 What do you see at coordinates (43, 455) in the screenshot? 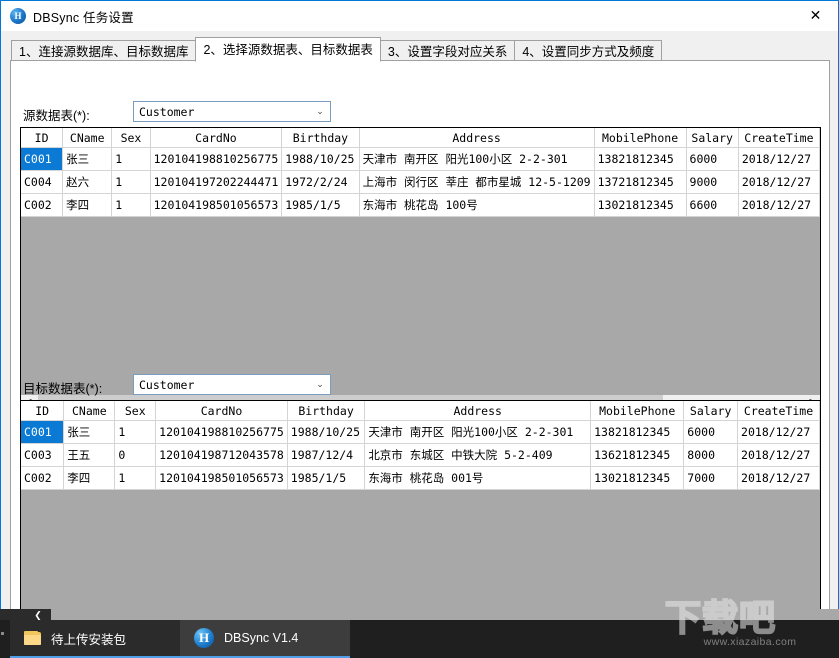
I see `cell-id: C003` at bounding box center [43, 455].